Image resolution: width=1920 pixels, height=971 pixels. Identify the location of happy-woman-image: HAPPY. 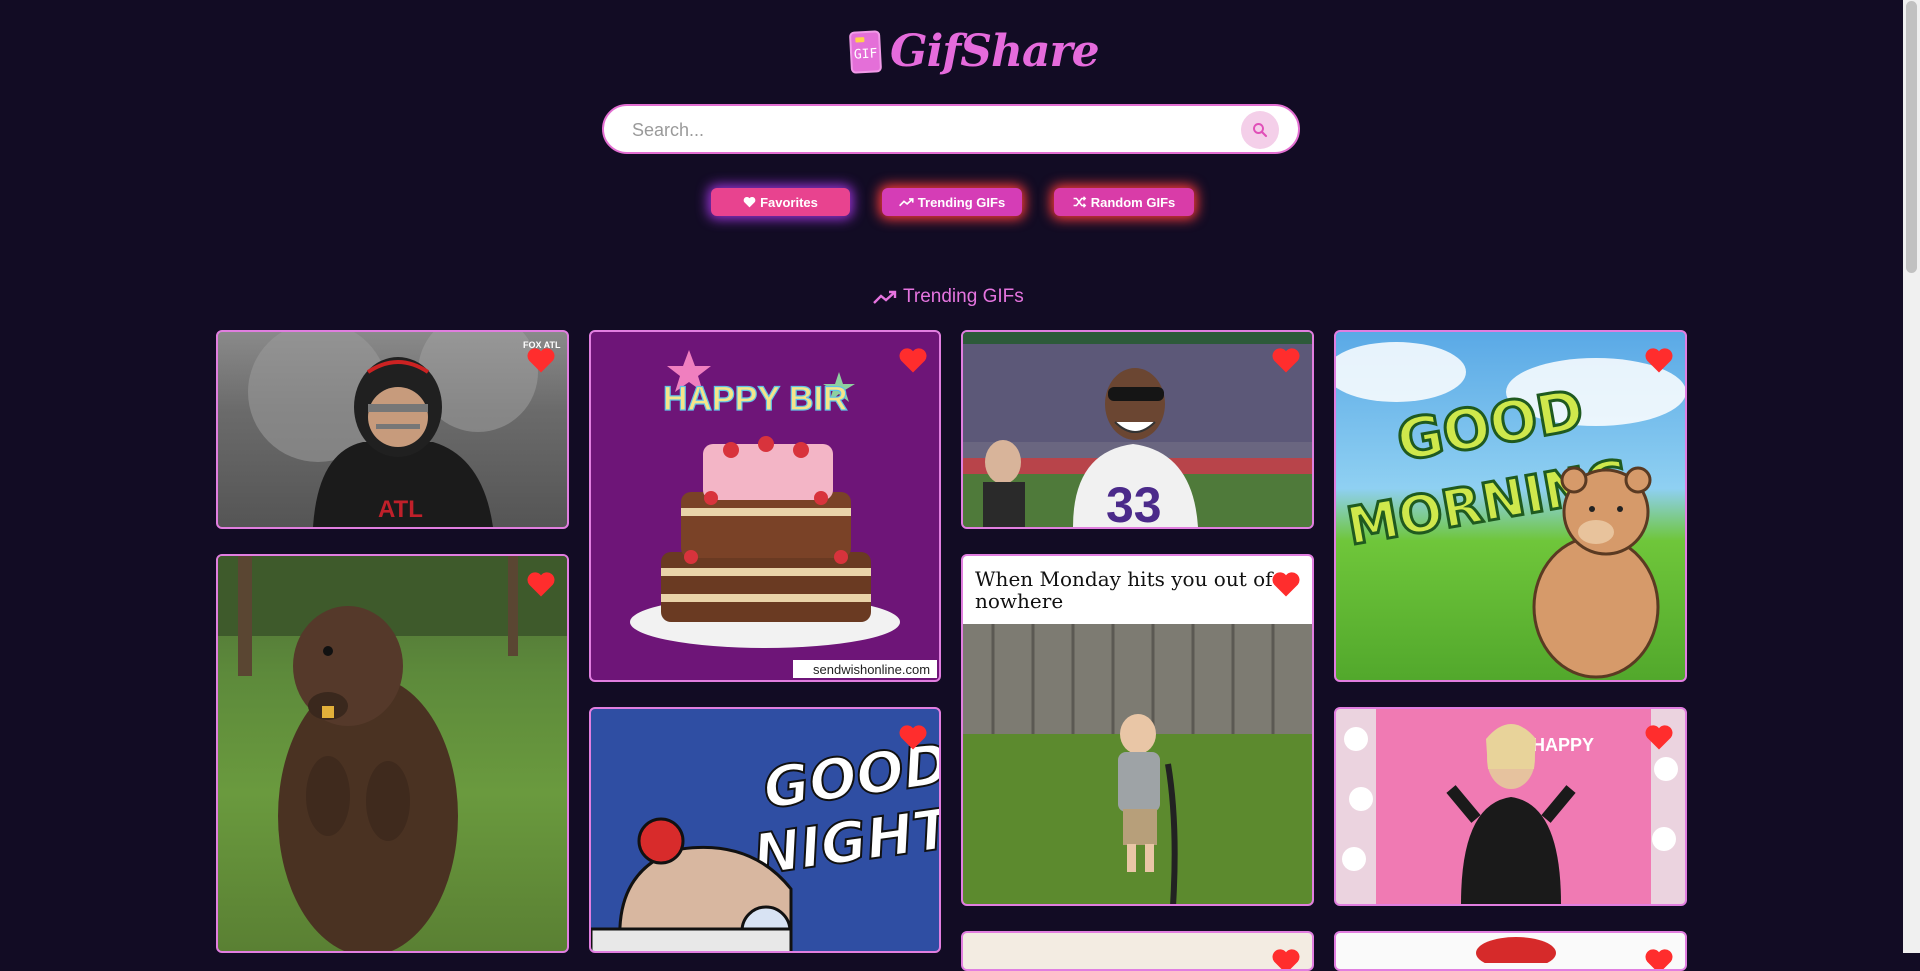
(1510, 806).